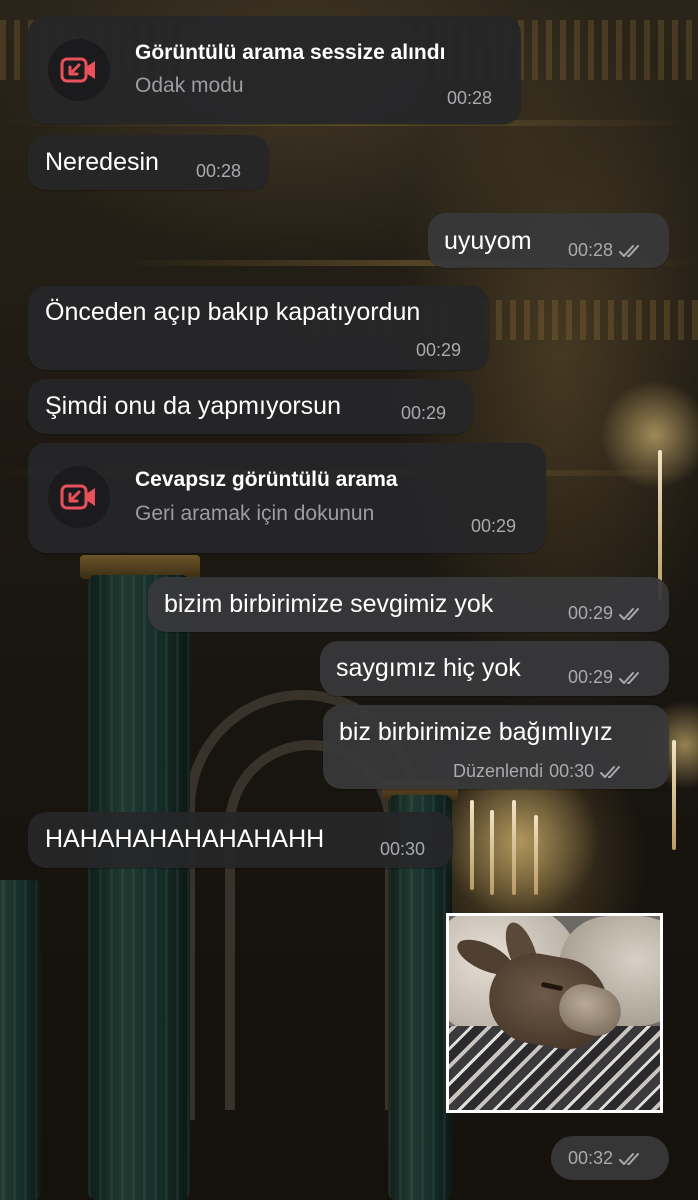 Image resolution: width=698 pixels, height=1200 pixels. What do you see at coordinates (193, 406) in the screenshot?
I see `message-text: Şimdi onu da yapmıyorsun` at bounding box center [193, 406].